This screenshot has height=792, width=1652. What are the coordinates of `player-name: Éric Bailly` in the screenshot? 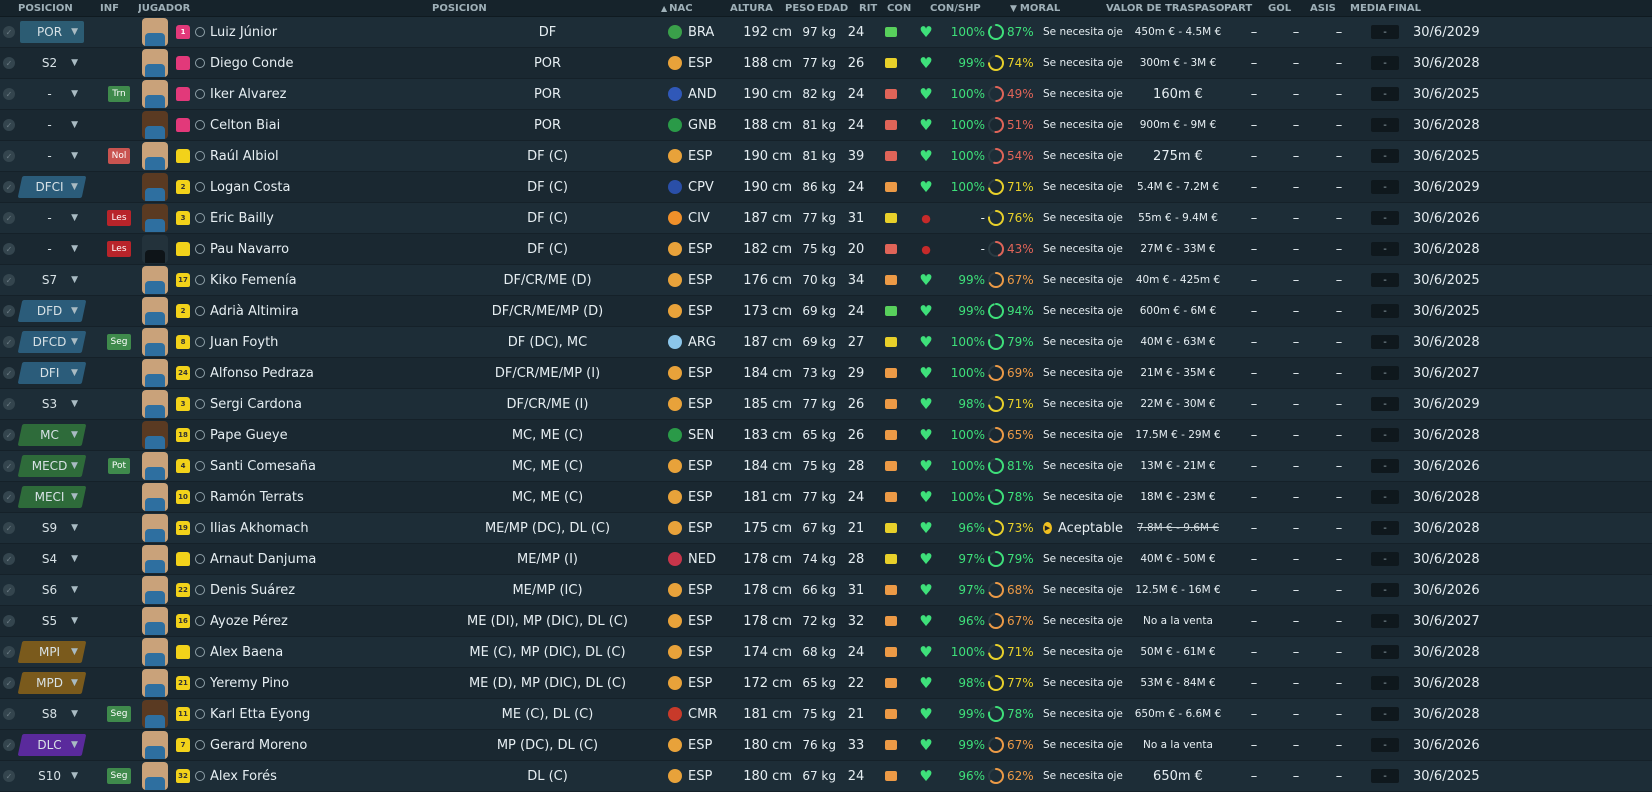 It's located at (318, 218).